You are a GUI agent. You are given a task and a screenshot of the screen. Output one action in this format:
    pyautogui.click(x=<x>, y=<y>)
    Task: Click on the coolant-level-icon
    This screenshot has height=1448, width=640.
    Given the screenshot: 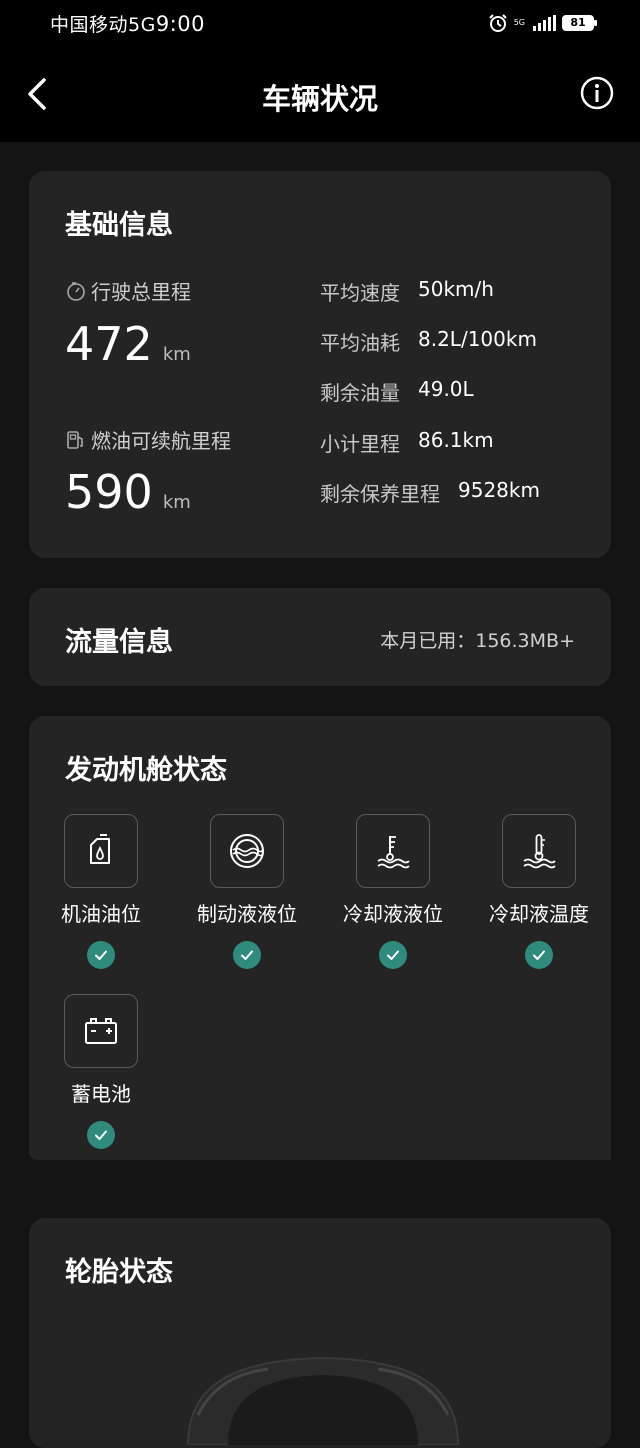 What is the action you would take?
    pyautogui.click(x=393, y=852)
    